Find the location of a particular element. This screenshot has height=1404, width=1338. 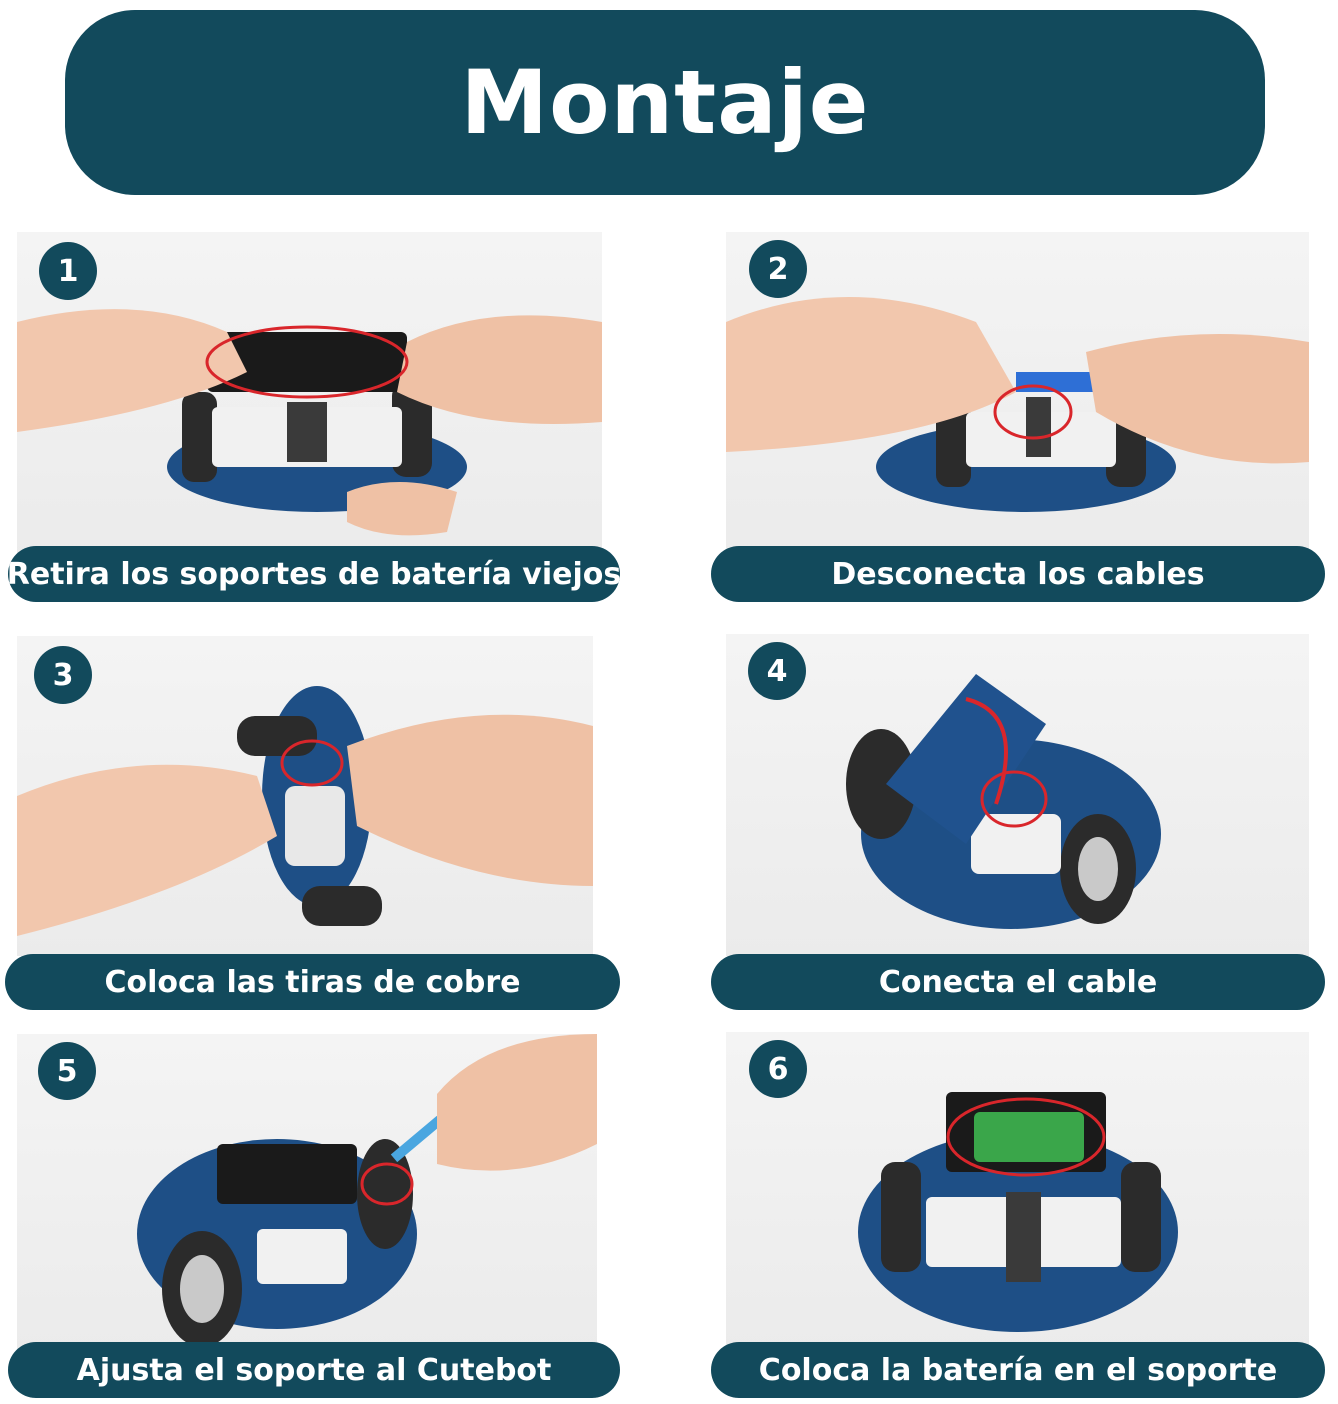

step-3-photo is located at coordinates (305, 796).